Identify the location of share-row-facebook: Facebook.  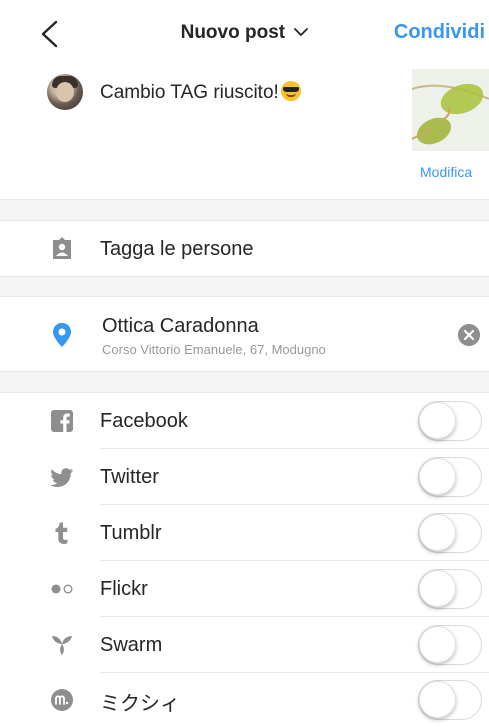
(244, 421).